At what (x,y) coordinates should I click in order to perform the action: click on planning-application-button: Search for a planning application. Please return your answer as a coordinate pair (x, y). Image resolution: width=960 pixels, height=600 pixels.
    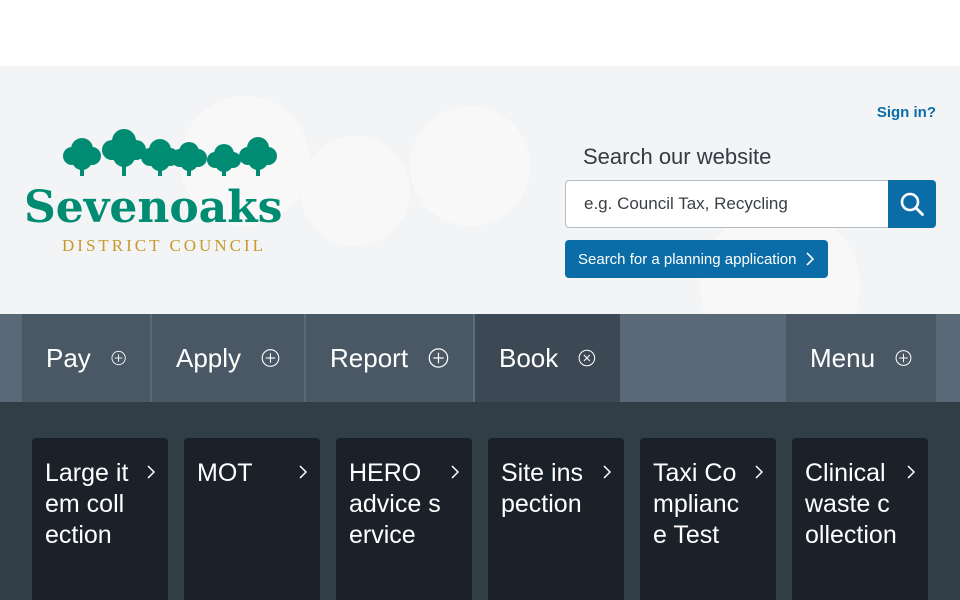
    Looking at the image, I should click on (697, 259).